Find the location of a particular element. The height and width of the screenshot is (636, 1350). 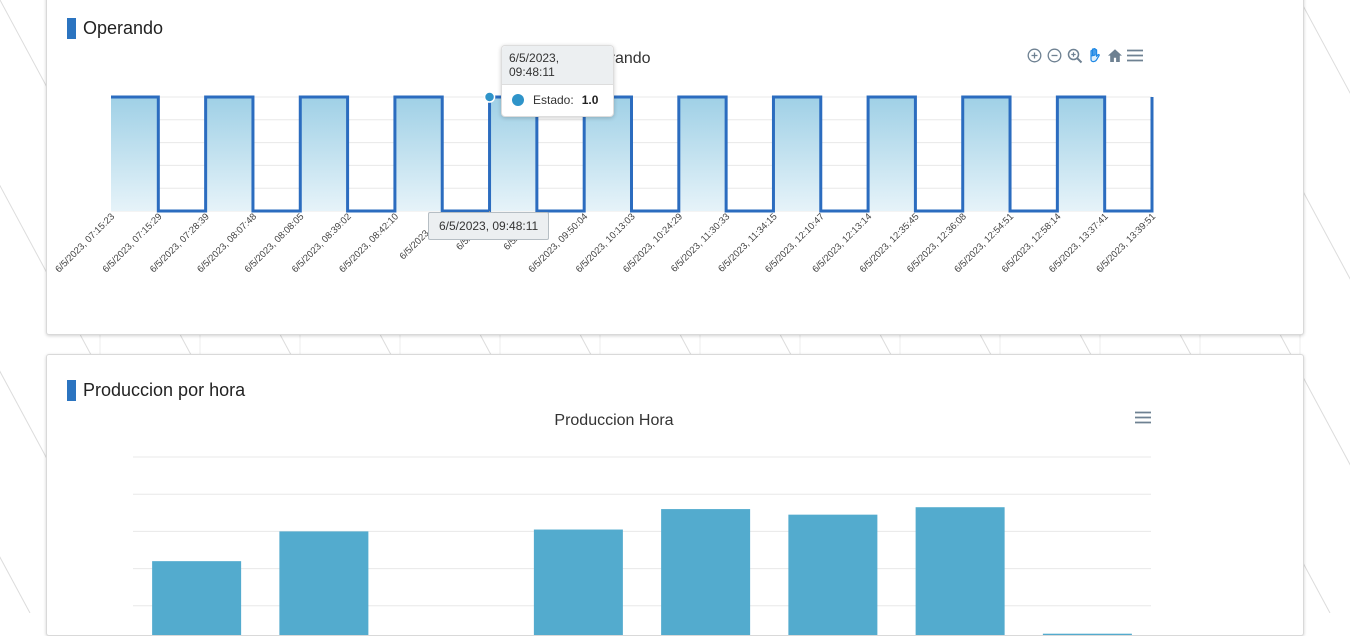

zoom-out-icon is located at coordinates (1054, 55).